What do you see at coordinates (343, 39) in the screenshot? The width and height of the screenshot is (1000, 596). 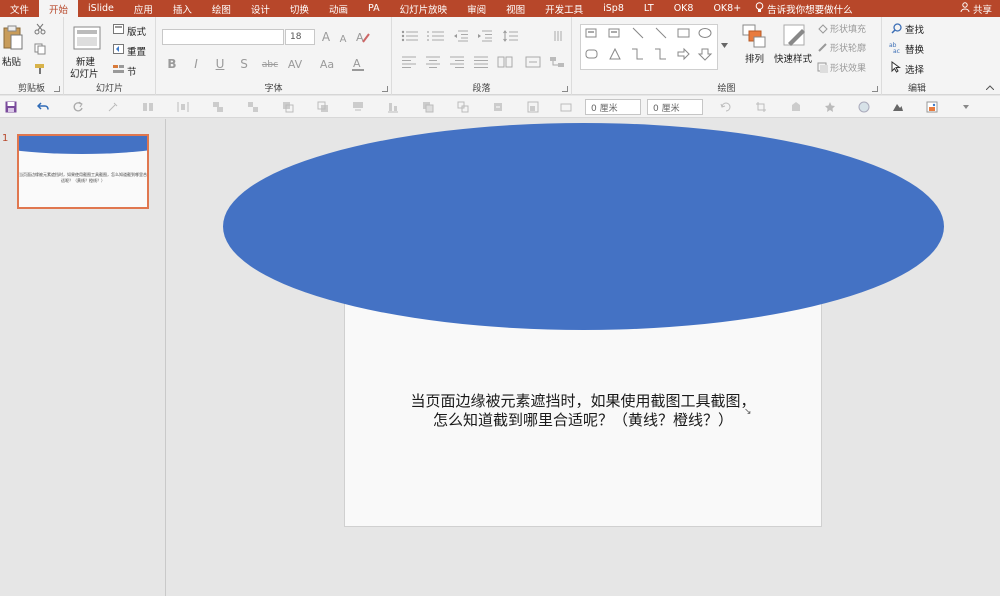 I see `decrease-font-icon: A` at bounding box center [343, 39].